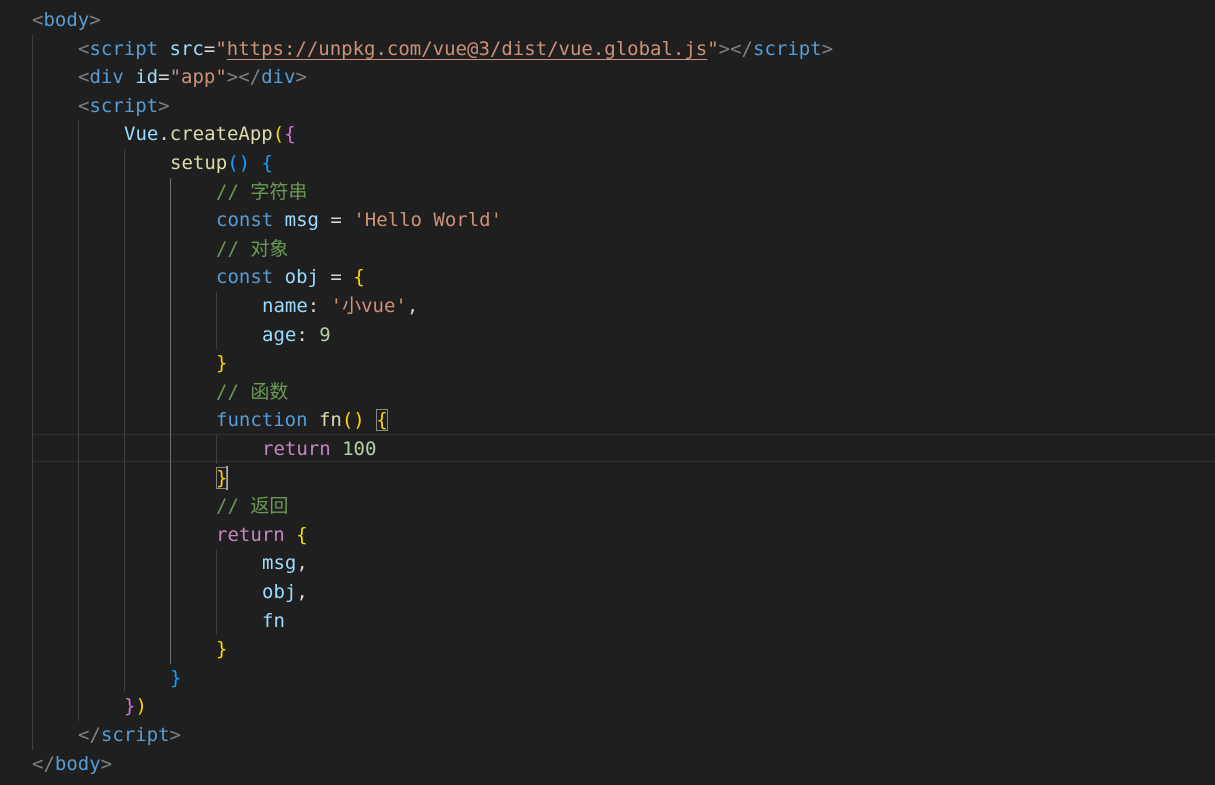  I want to click on code-token: createApp, so click(221, 134).